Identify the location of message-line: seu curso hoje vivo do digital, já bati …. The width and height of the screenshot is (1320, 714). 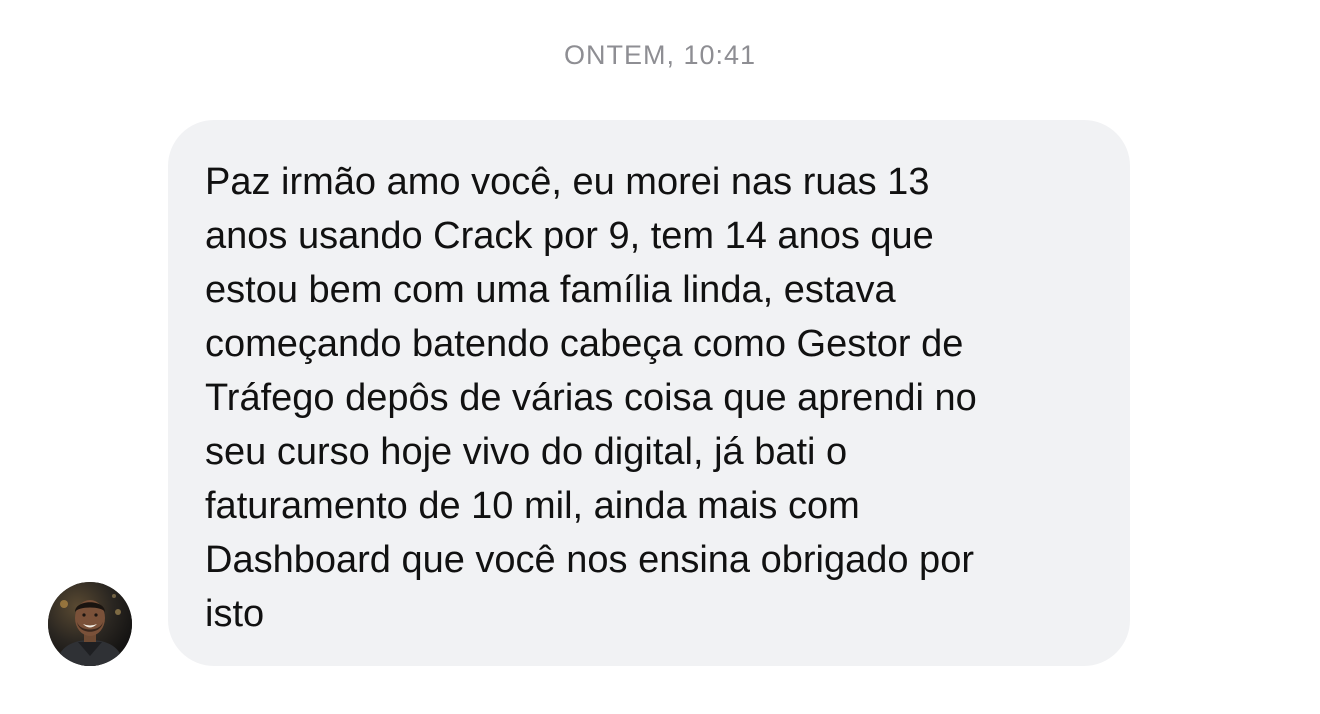
(526, 452).